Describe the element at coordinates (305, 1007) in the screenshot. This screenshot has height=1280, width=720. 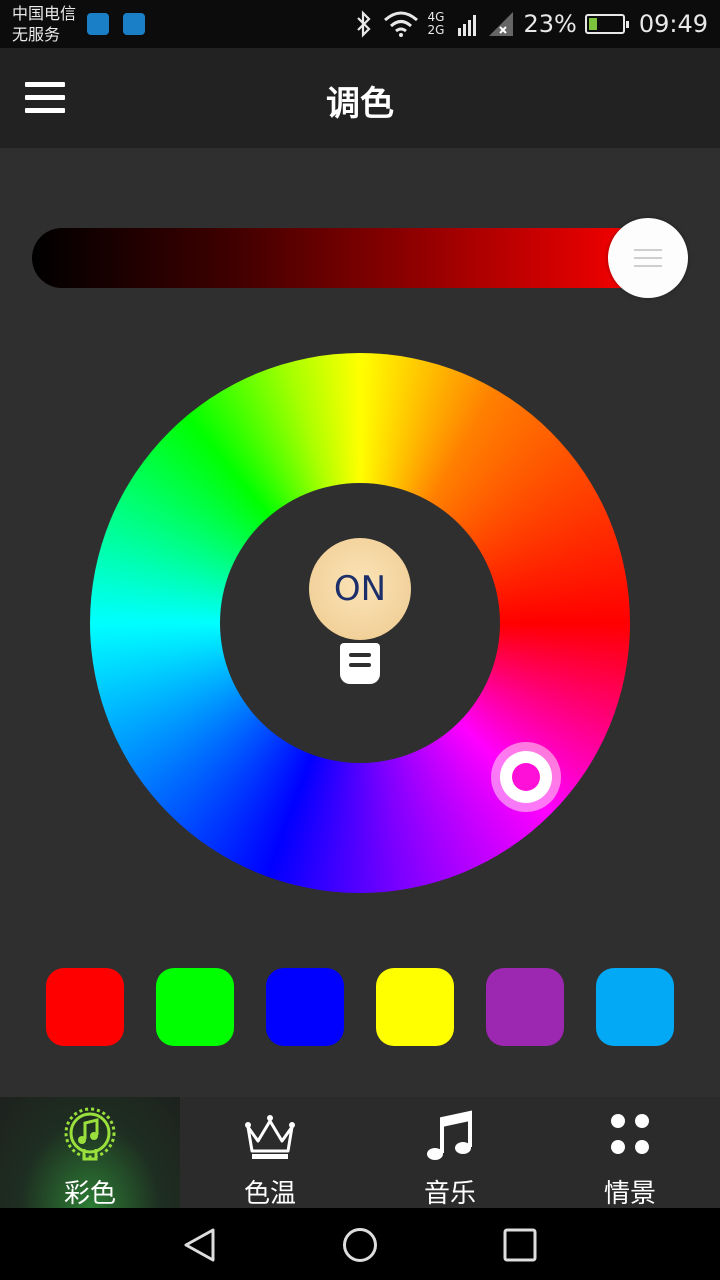
I see `swatch-blue` at that location.